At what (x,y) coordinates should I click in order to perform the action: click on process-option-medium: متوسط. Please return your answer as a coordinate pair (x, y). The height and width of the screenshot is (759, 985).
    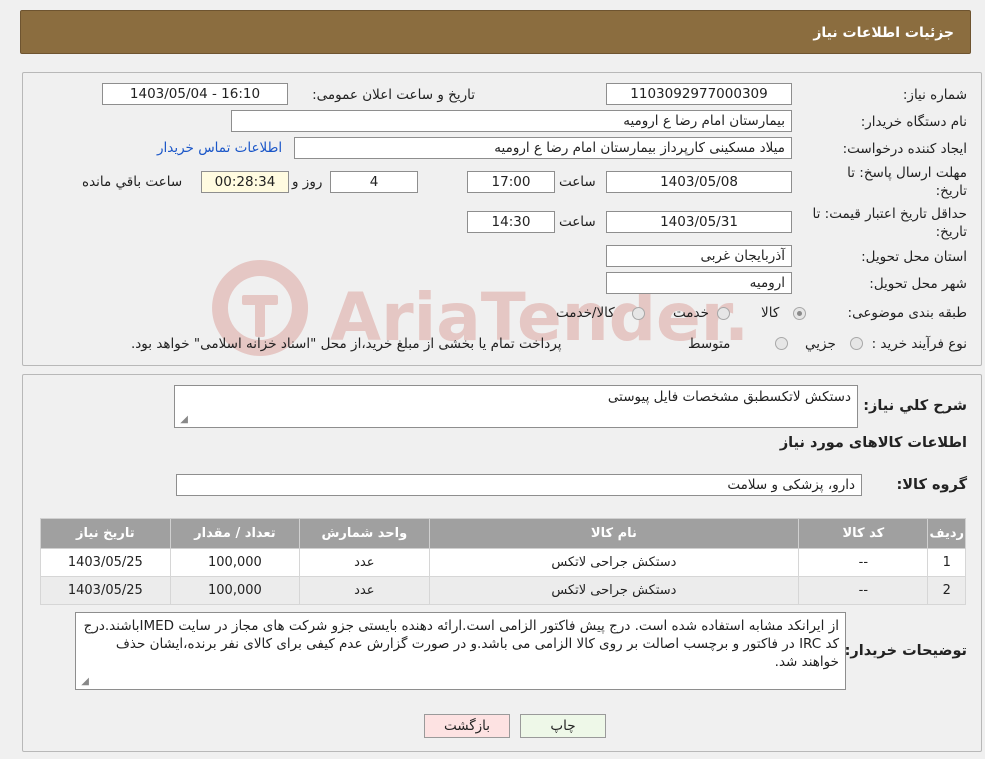
    Looking at the image, I should click on (709, 344).